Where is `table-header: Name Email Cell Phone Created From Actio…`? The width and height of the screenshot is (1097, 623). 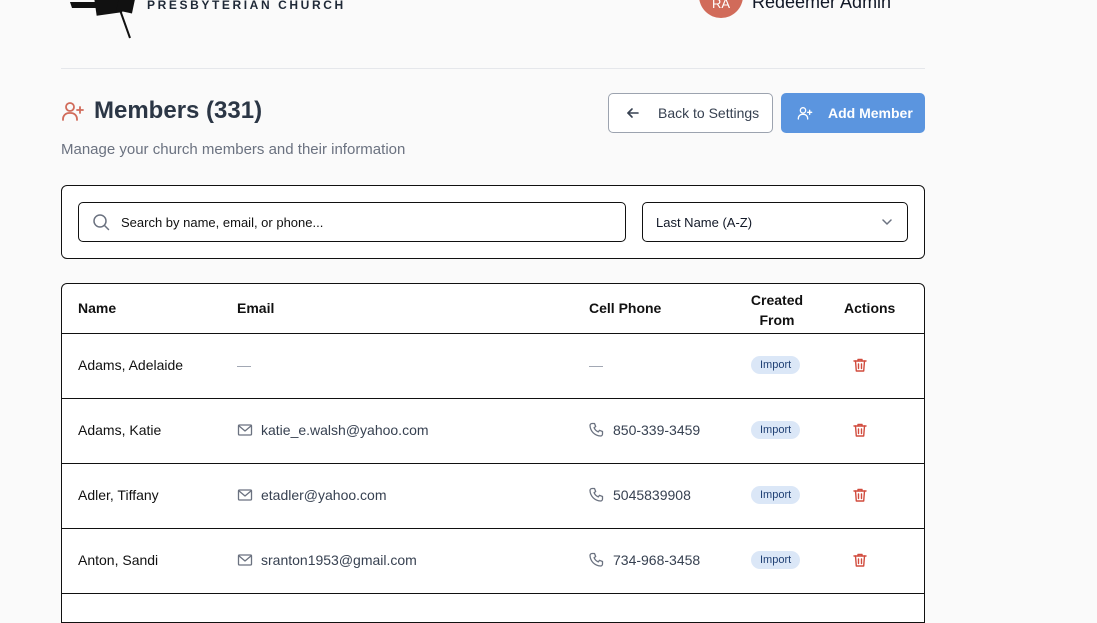 table-header: Name Email Cell Phone Created From Actio… is located at coordinates (493, 309).